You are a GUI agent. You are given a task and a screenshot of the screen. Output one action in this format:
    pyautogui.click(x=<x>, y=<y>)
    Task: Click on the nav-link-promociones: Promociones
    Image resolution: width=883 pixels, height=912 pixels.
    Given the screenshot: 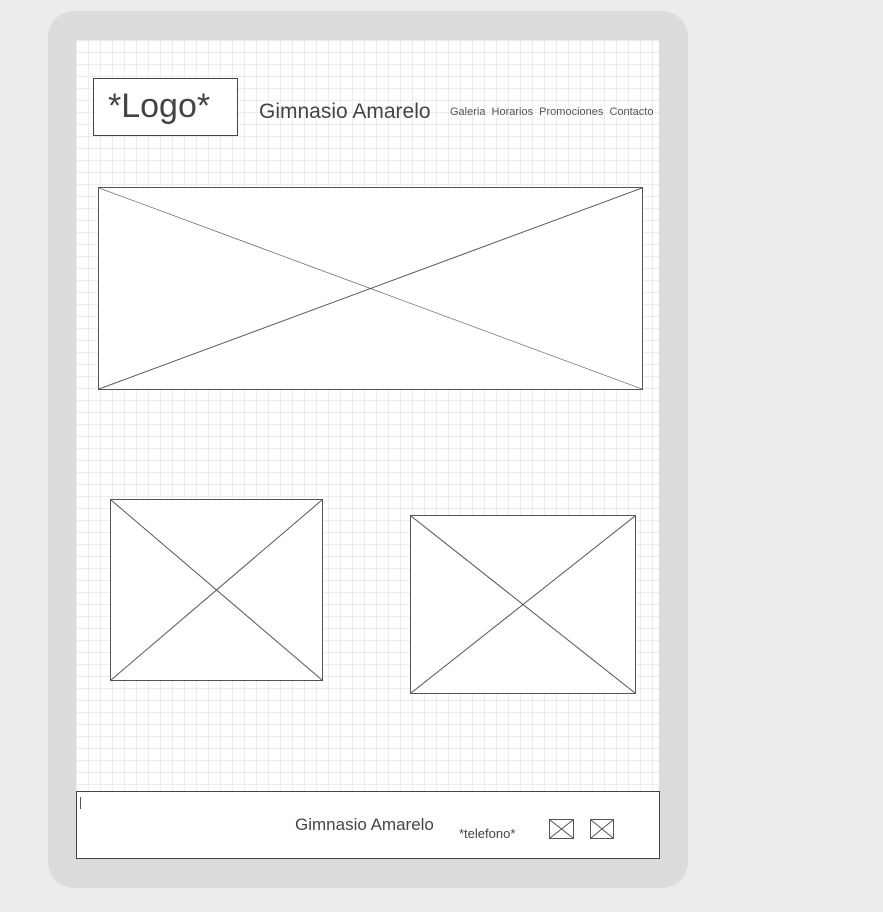 What is the action you would take?
    pyautogui.click(x=571, y=112)
    